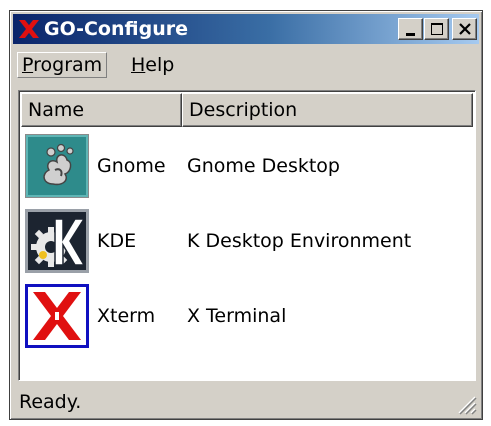 This screenshot has width=491, height=426. What do you see at coordinates (152, 65) in the screenshot?
I see `menu-help: Help` at bounding box center [152, 65].